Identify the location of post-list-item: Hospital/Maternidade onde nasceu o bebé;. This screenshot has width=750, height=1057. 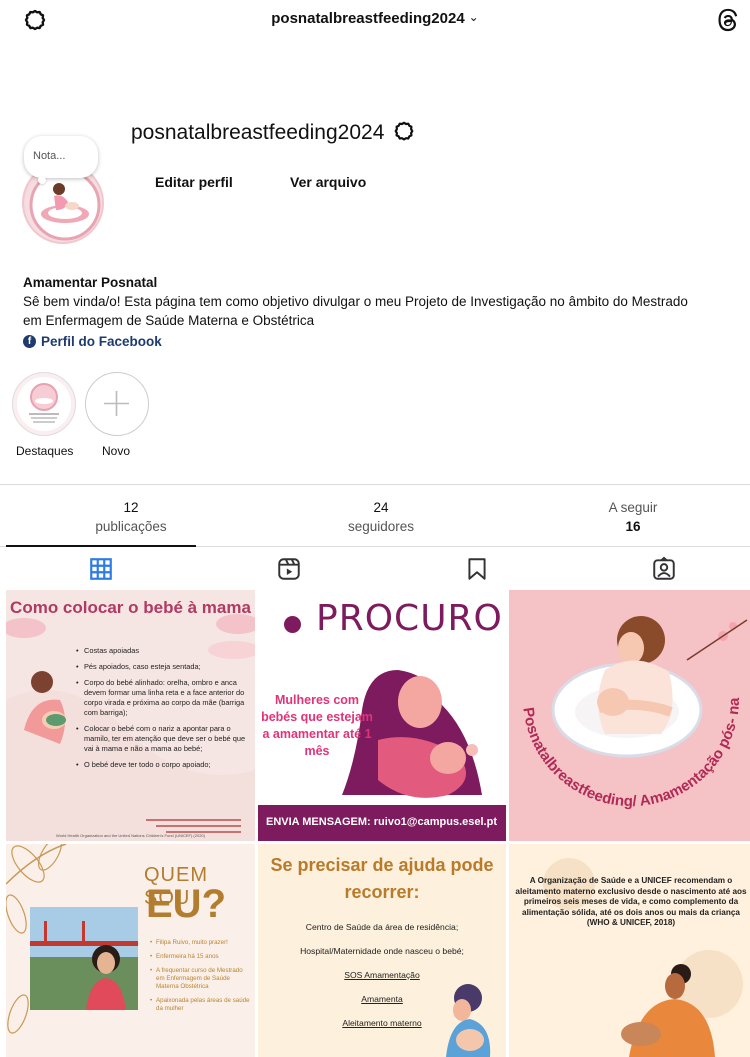
(382, 951).